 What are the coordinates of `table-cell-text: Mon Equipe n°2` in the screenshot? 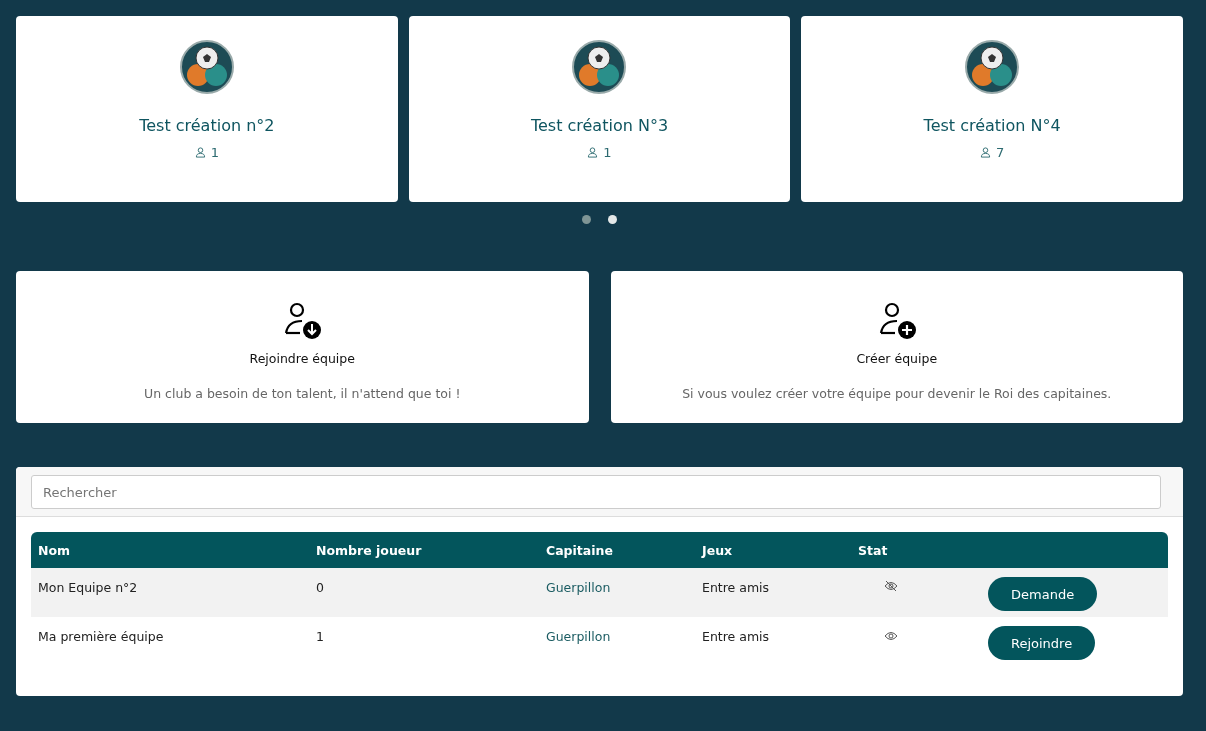 It's located at (88, 587).